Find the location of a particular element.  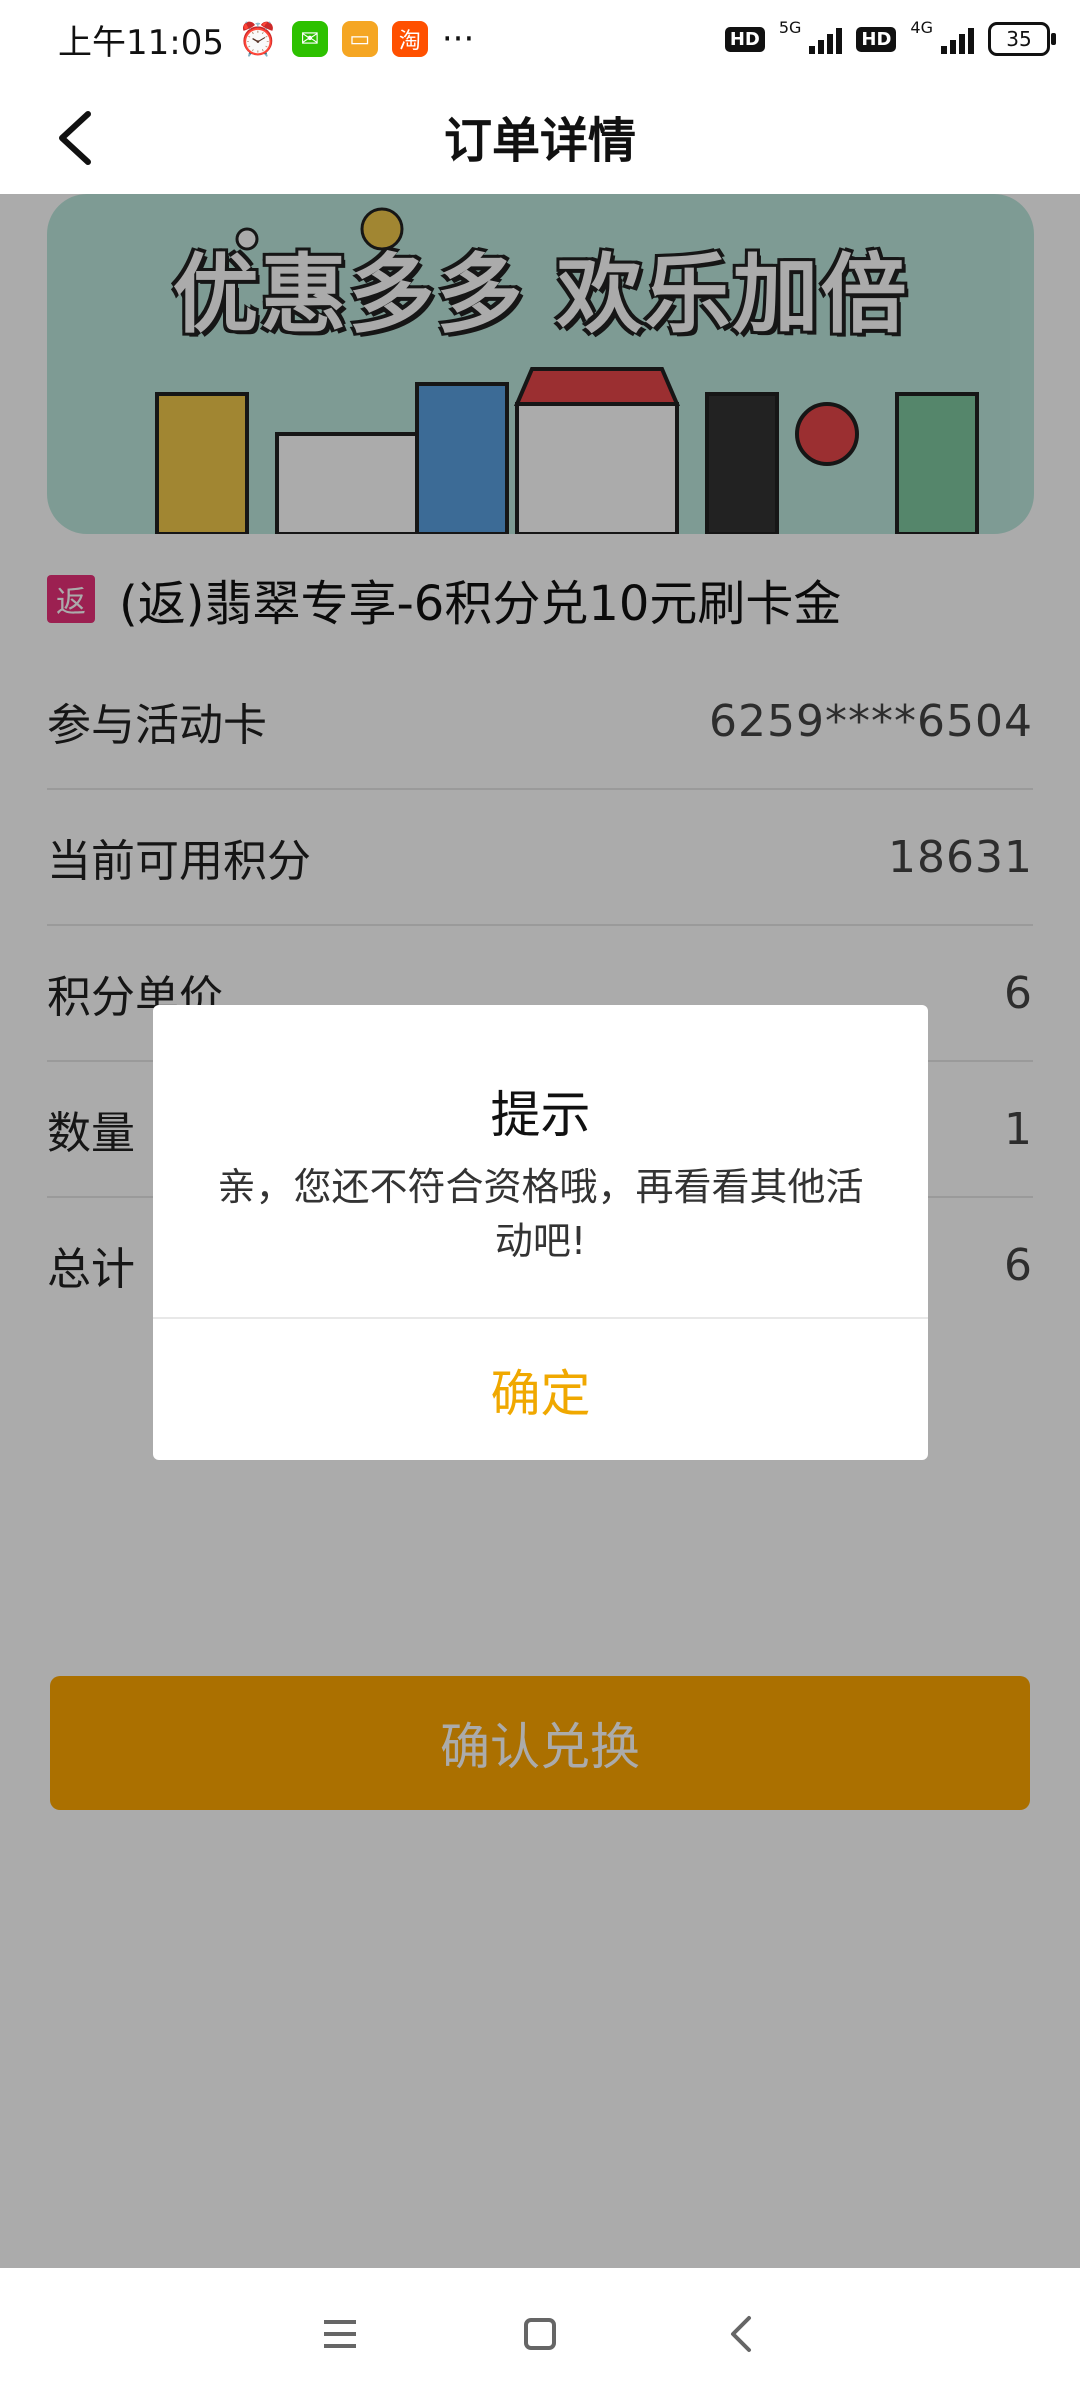

home-square-icon is located at coordinates (540, 2334).